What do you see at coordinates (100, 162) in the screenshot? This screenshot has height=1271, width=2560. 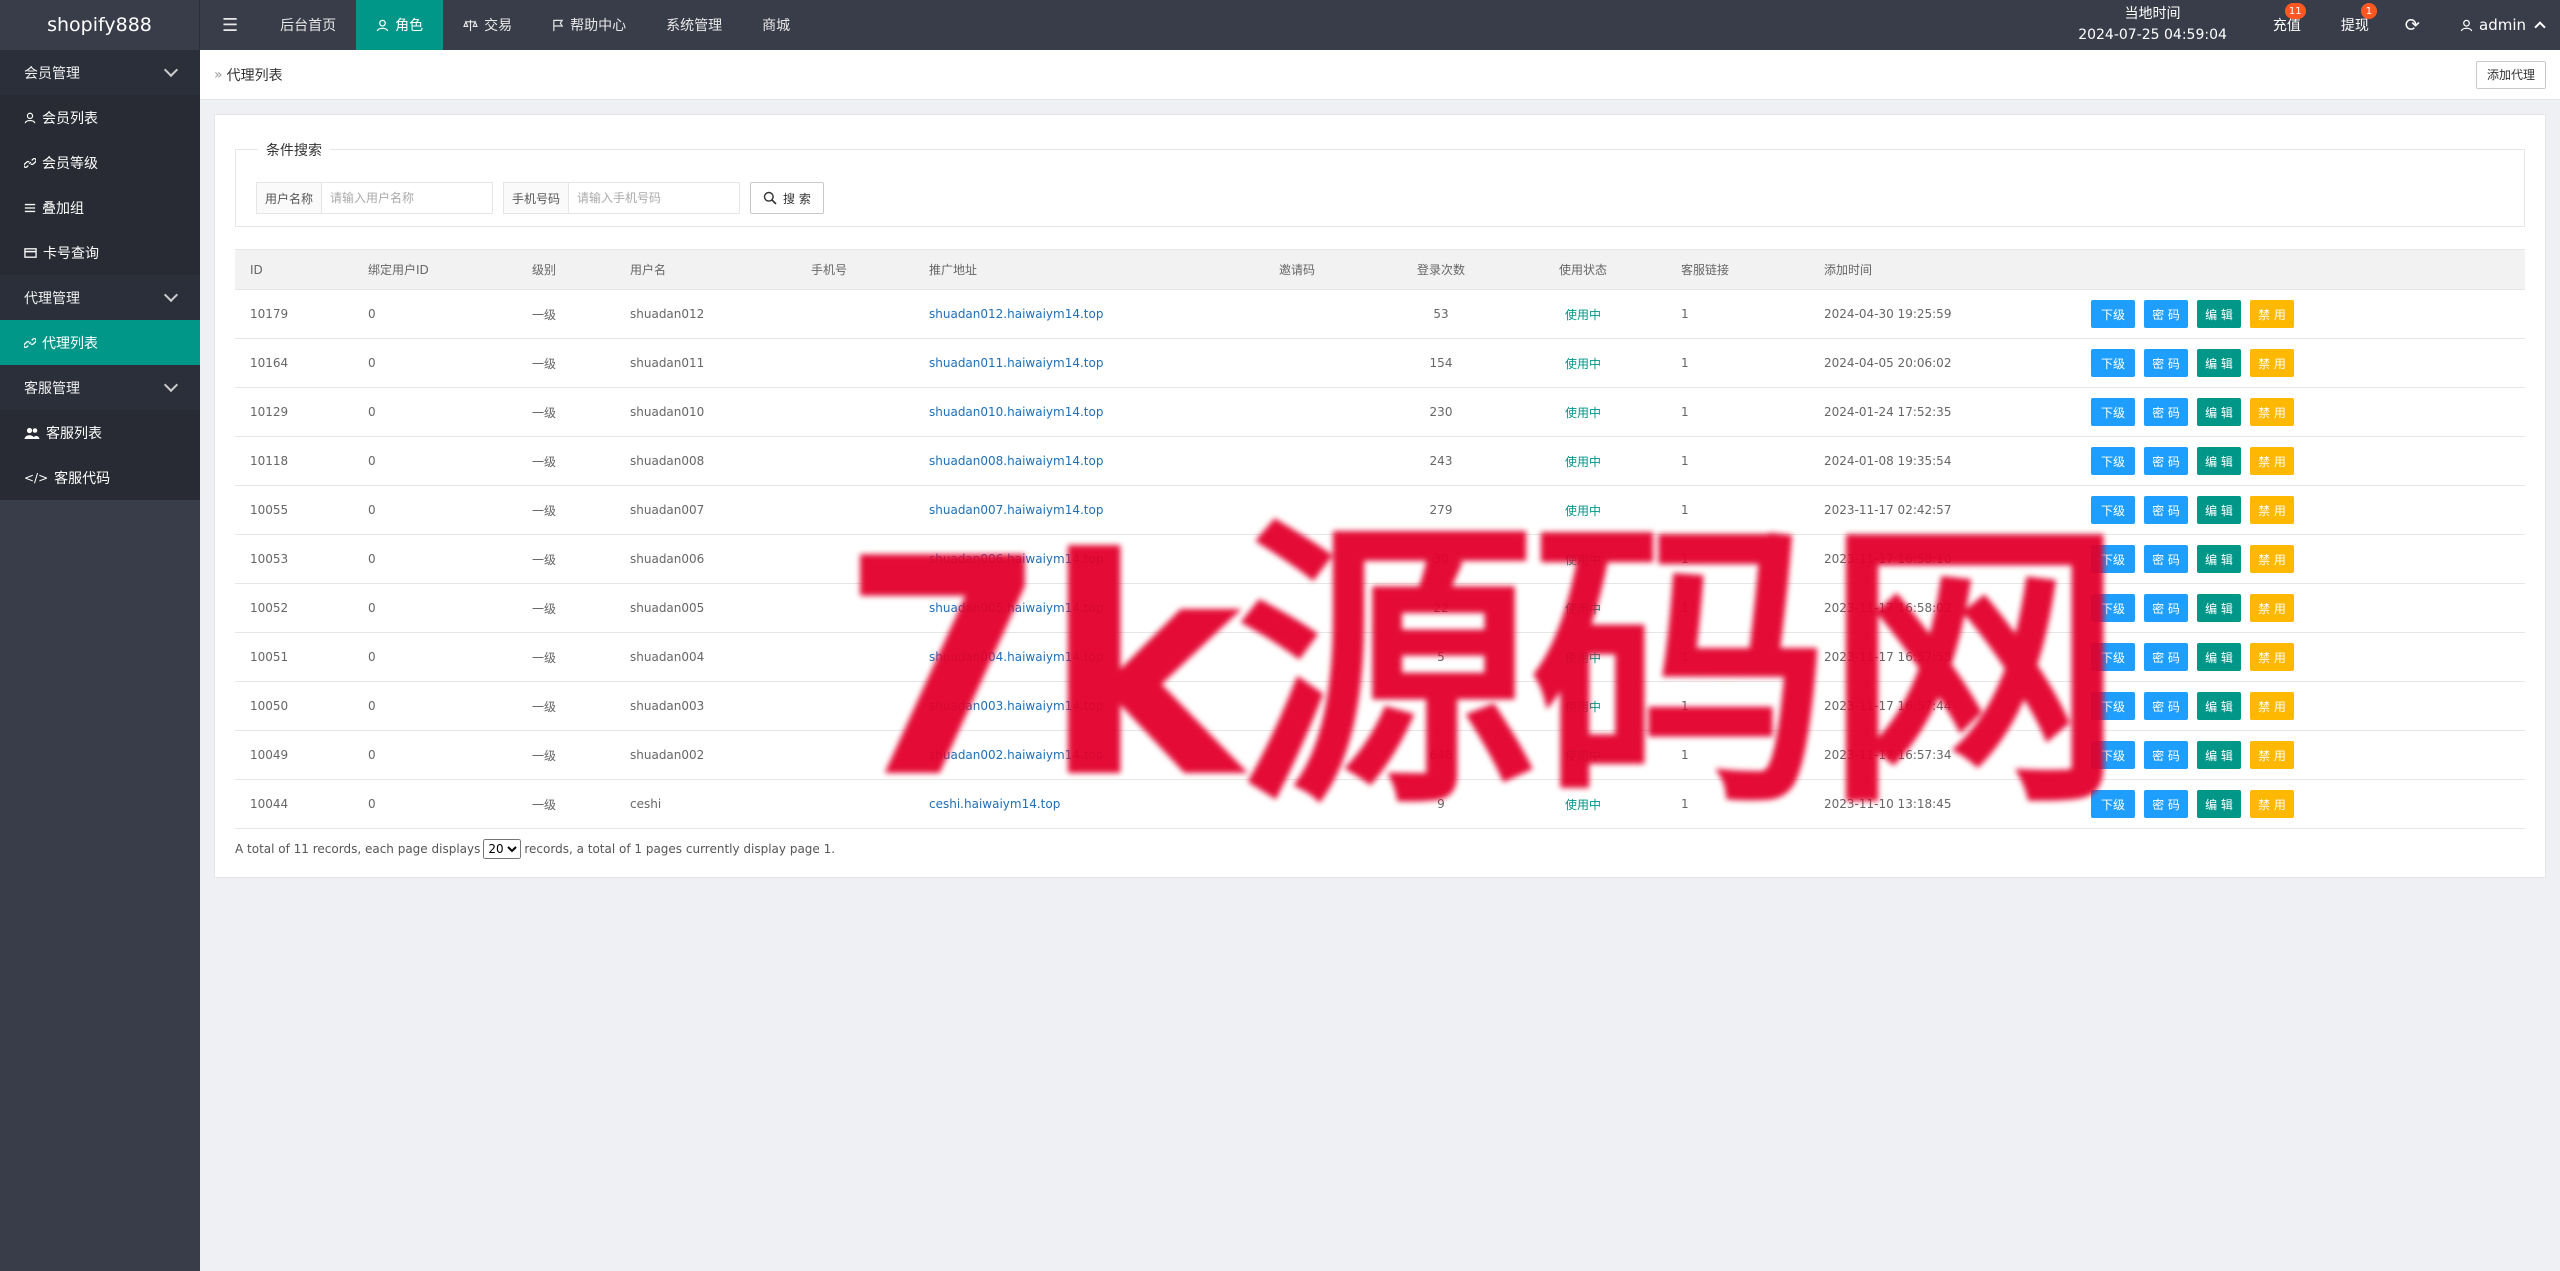 I see `sidebar-item-member-level: 会员等级` at bounding box center [100, 162].